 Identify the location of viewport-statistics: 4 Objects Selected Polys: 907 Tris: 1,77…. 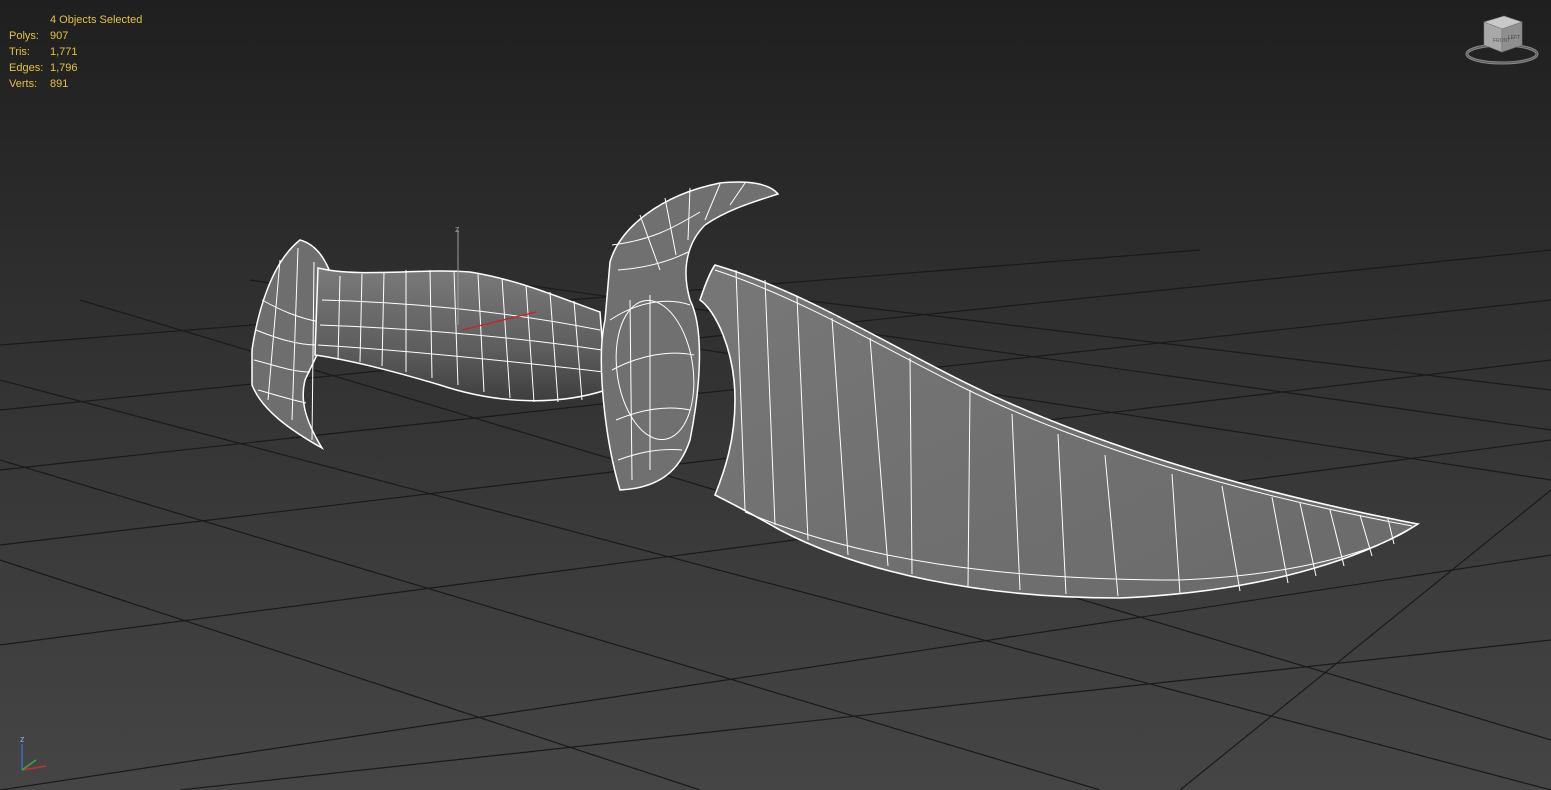
(75, 52).